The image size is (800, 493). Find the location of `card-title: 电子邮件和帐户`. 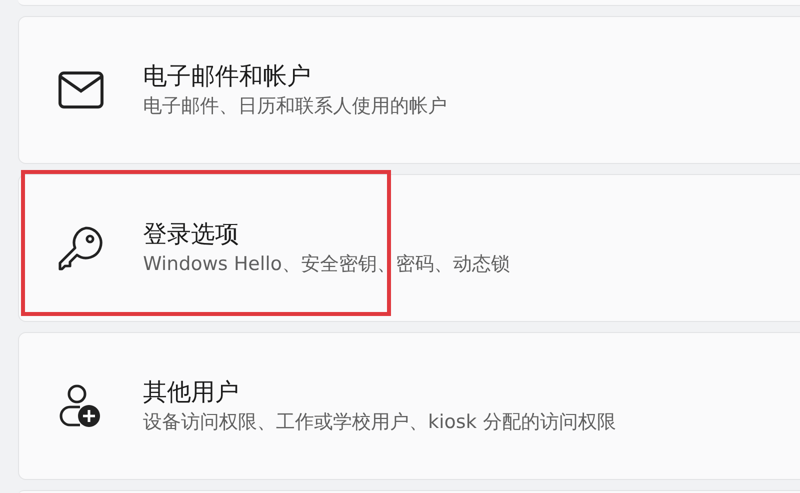

card-title: 电子邮件和帐户 is located at coordinates (227, 76).